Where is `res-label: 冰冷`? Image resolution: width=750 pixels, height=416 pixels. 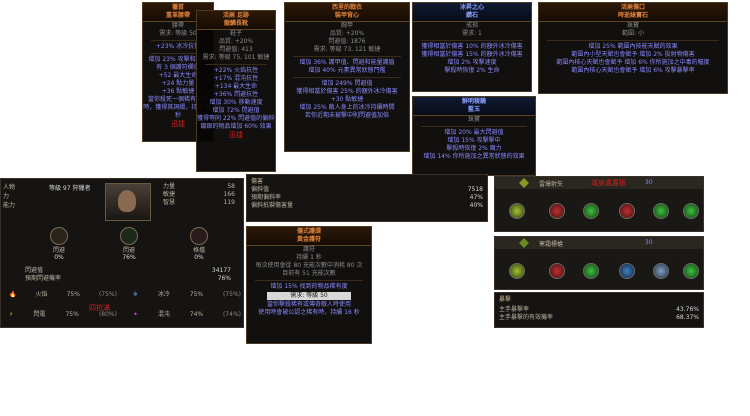
res-label: 冰冷 is located at coordinates (163, 294).